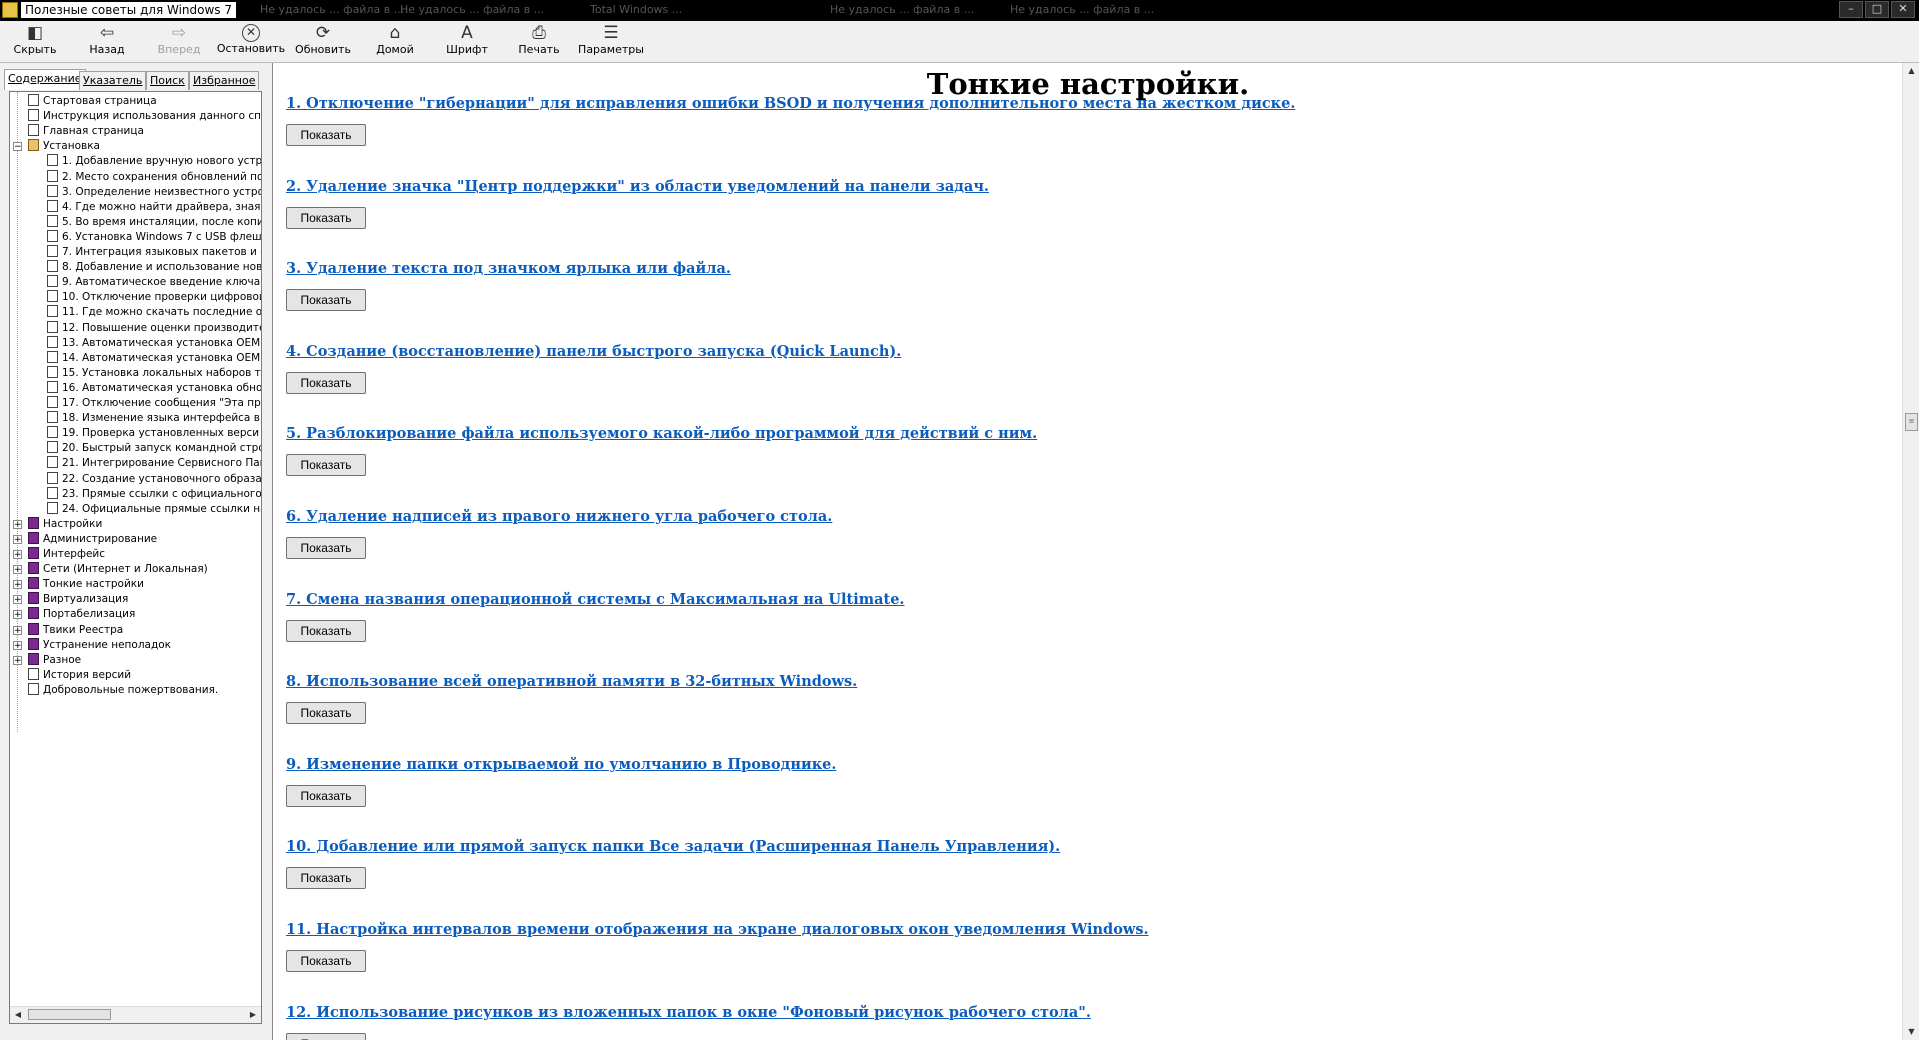 The image size is (1919, 1040). I want to click on tree-folder: Настройки, so click(65, 524).